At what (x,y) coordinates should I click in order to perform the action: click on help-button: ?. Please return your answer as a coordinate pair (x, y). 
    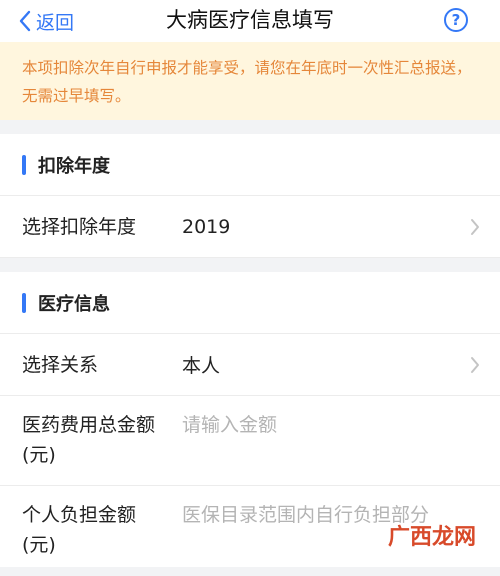
    Looking at the image, I should click on (456, 20).